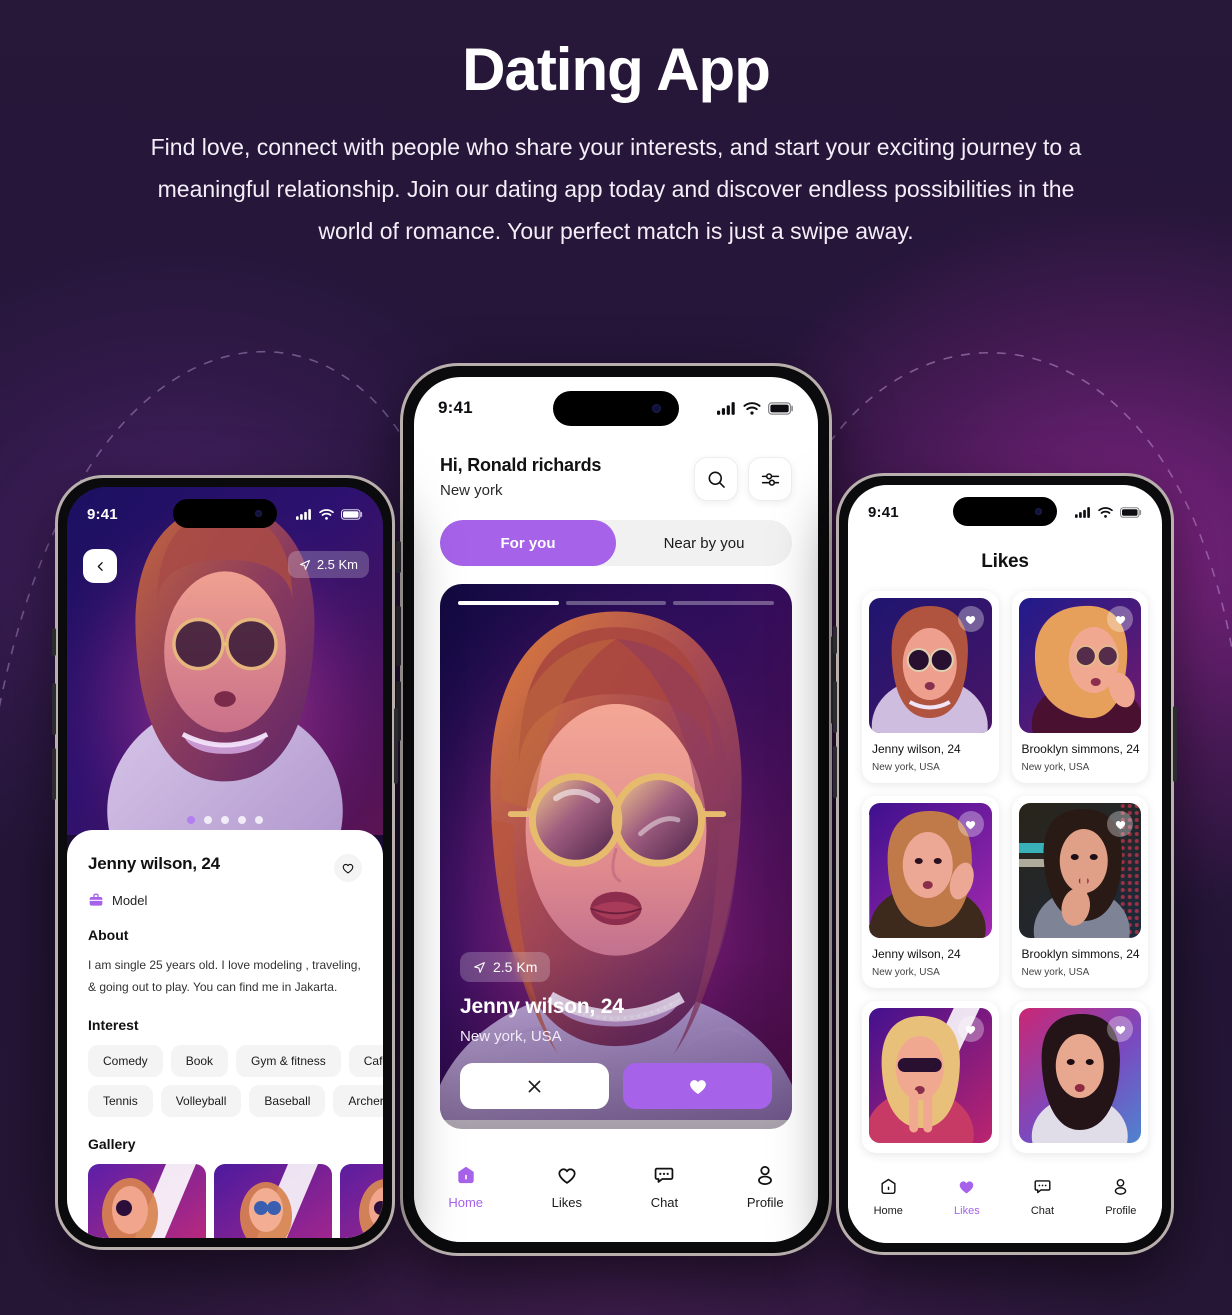 This screenshot has width=1232, height=1315. I want to click on photo-progress-bars, so click(616, 603).